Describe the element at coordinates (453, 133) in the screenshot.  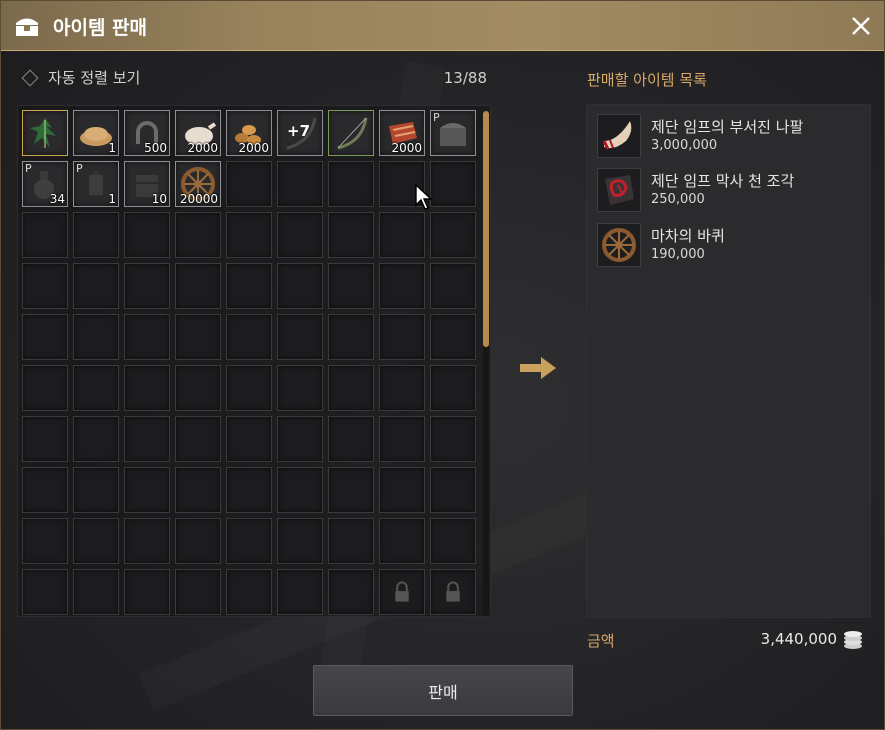
I see `inventory-slot: P` at that location.